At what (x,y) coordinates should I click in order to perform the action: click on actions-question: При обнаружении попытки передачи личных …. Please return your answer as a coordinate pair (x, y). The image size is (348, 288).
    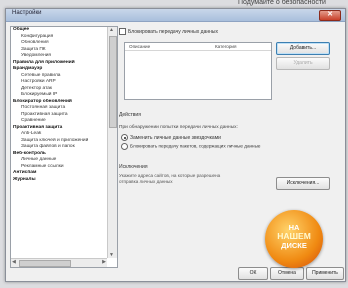
    Looking at the image, I should click on (178, 127).